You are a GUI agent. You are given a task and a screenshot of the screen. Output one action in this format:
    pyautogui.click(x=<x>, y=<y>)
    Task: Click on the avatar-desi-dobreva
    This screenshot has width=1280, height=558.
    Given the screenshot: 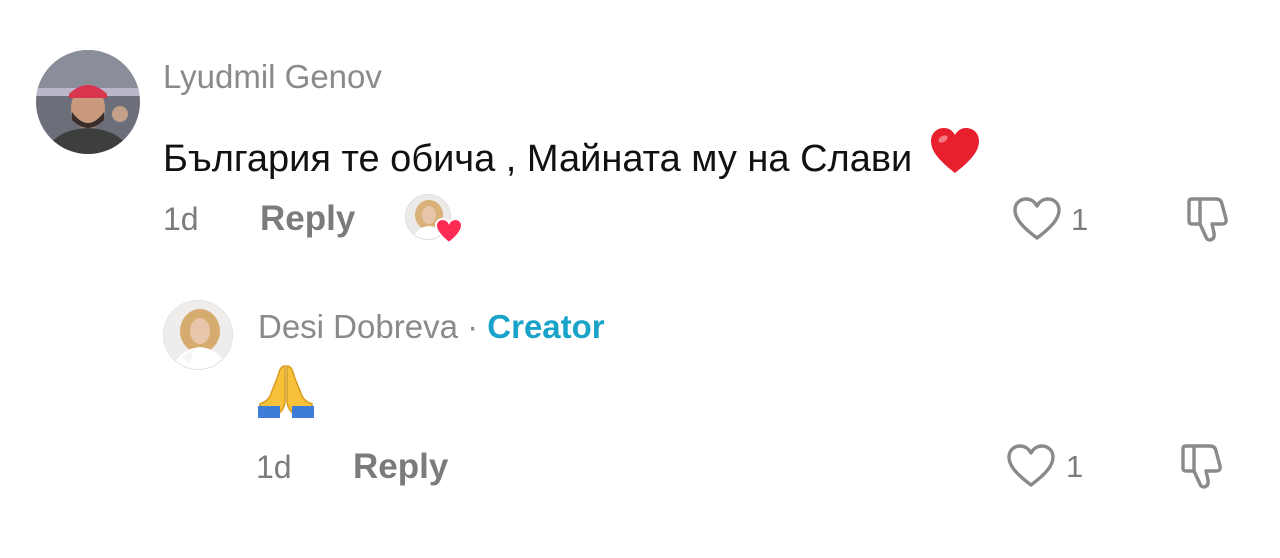 What is the action you would take?
    pyautogui.click(x=198, y=335)
    